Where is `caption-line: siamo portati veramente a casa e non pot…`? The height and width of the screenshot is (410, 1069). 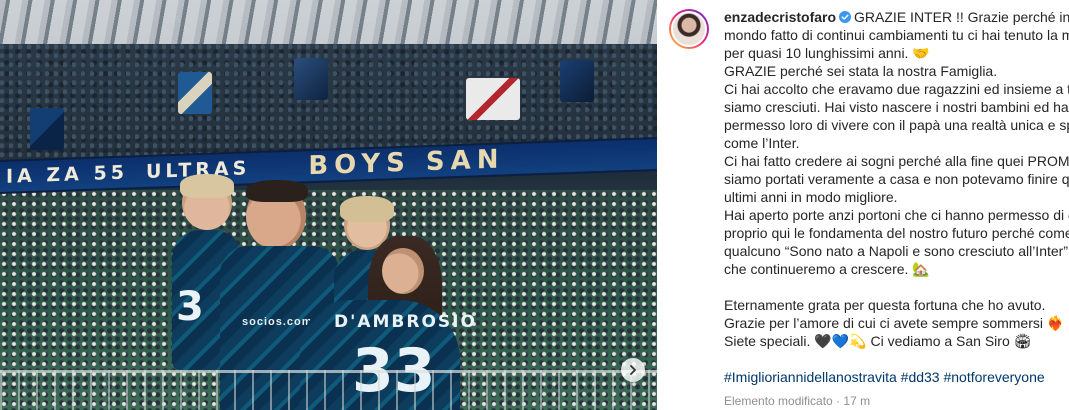
caption-line: siamo portati veramente a casa e non pot… is located at coordinates (896, 179).